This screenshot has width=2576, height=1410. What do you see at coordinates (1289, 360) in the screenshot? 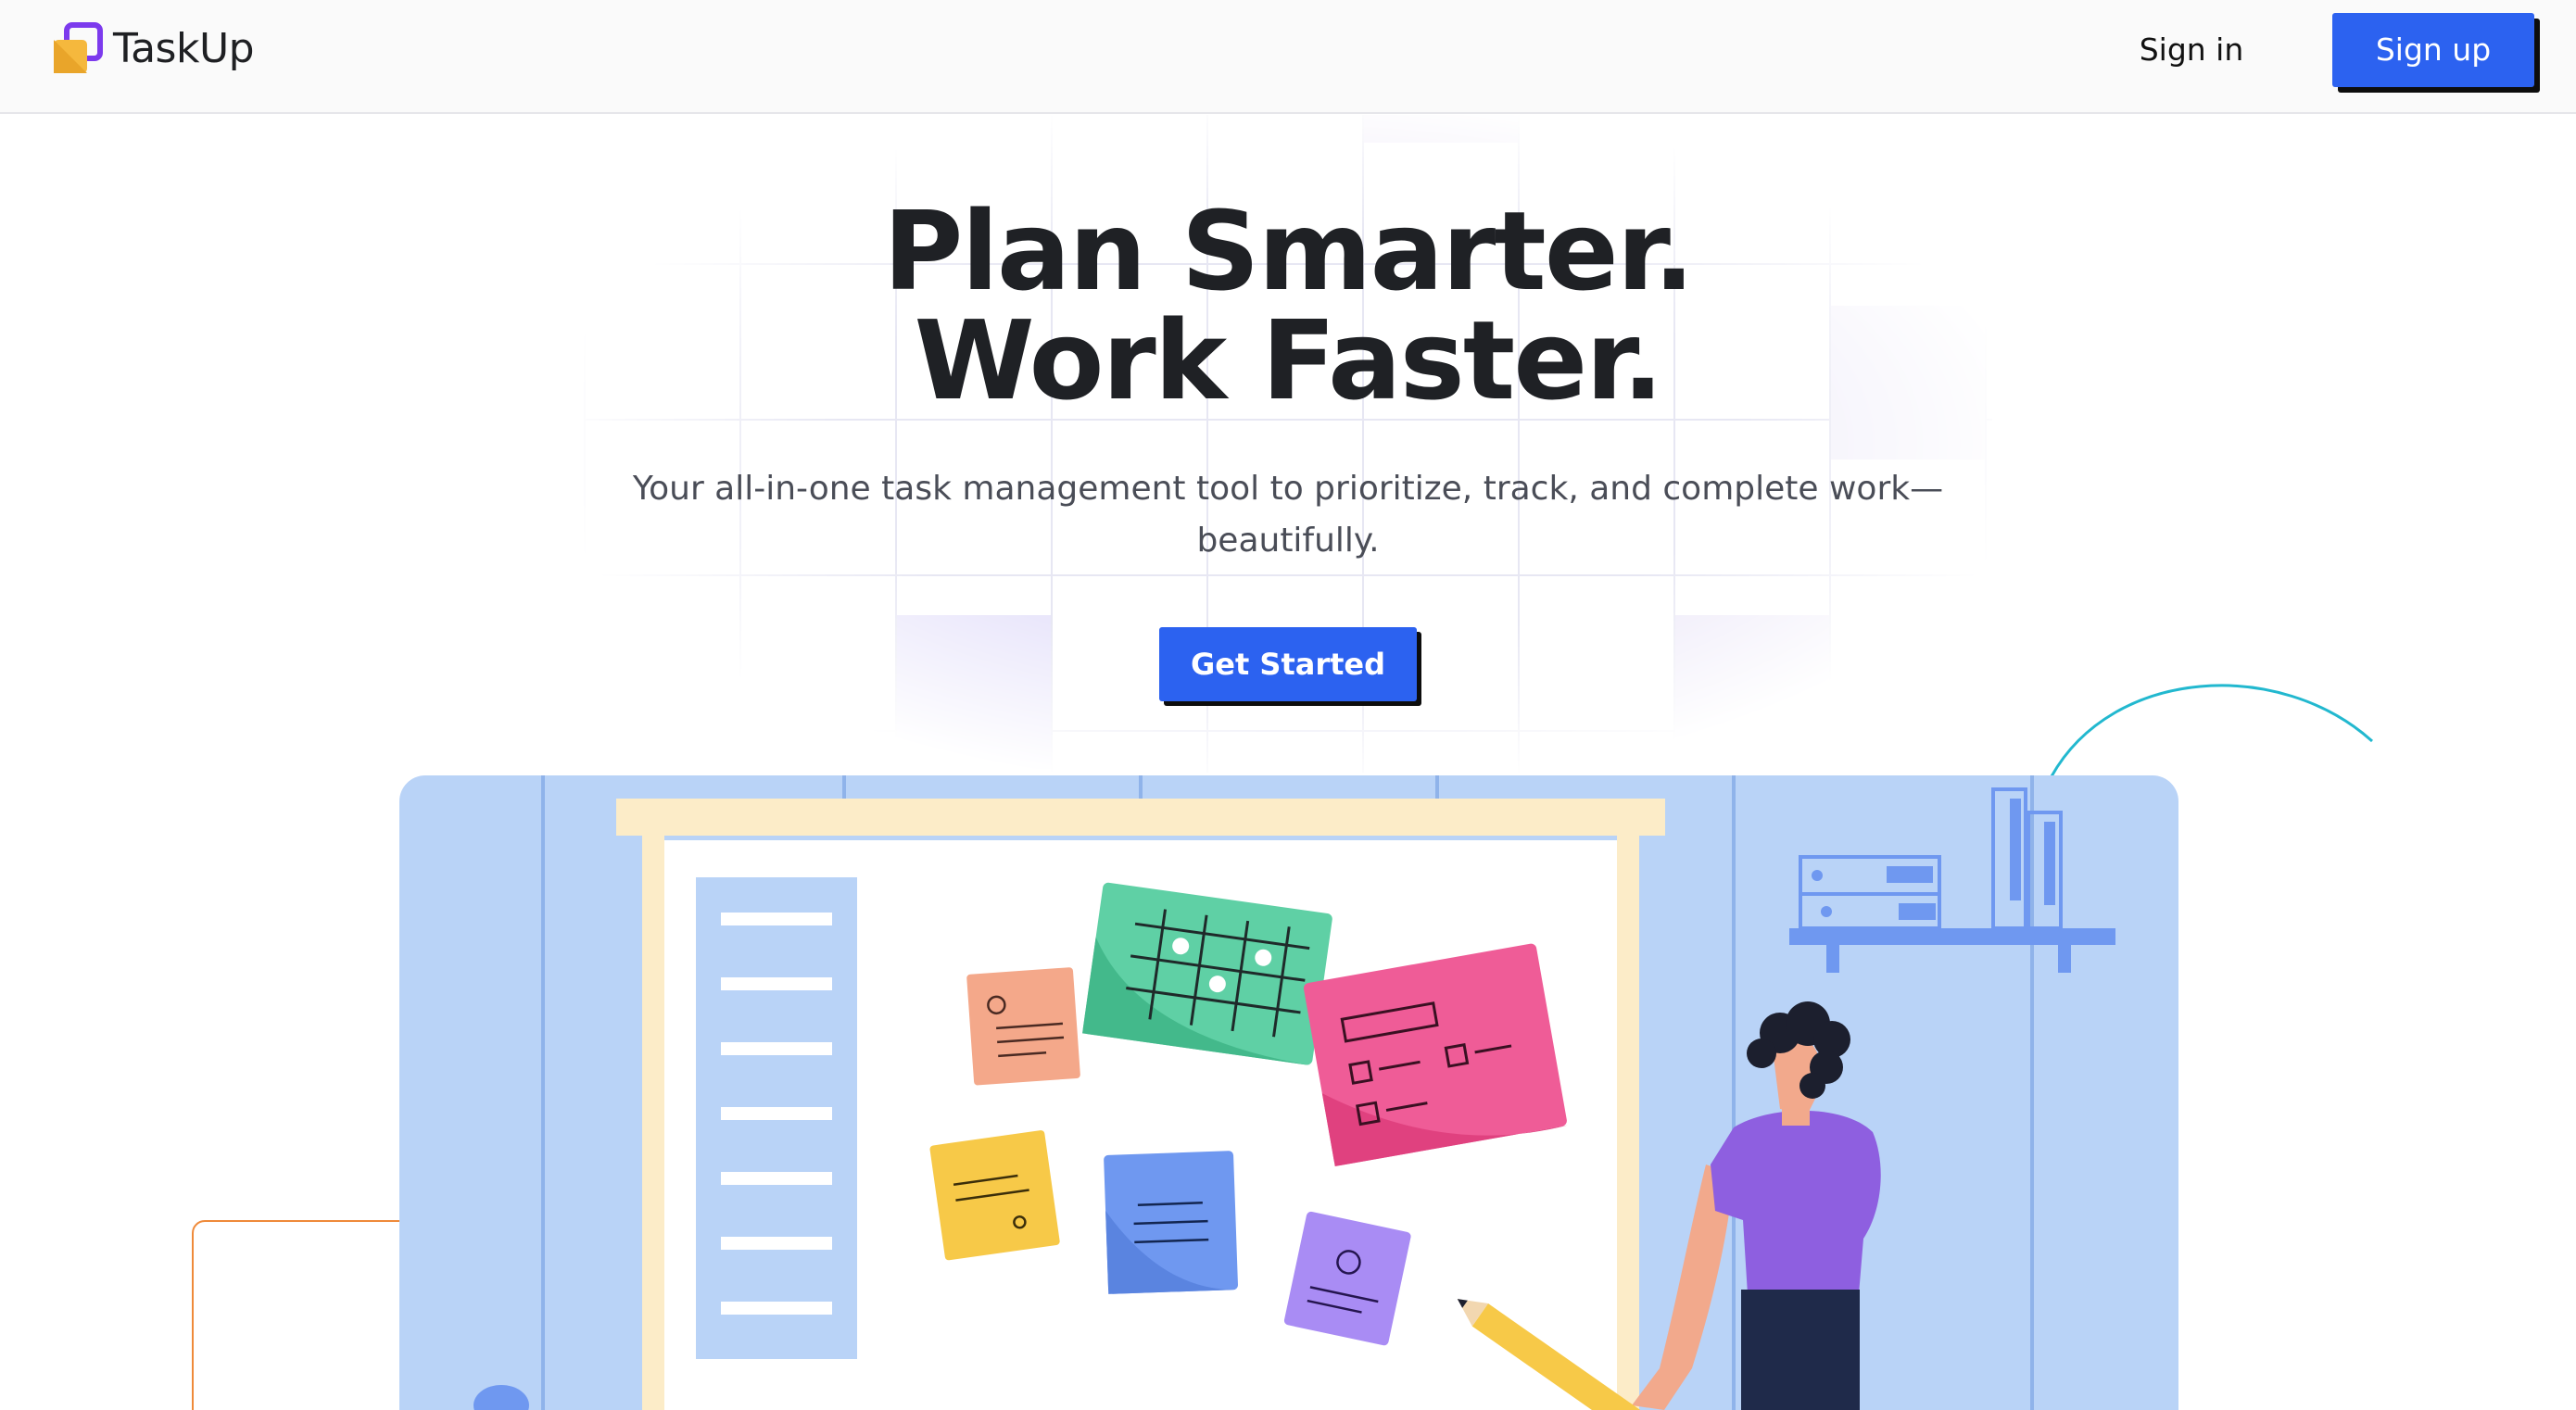
I see `headline-line-2: Work Faster.` at bounding box center [1289, 360].